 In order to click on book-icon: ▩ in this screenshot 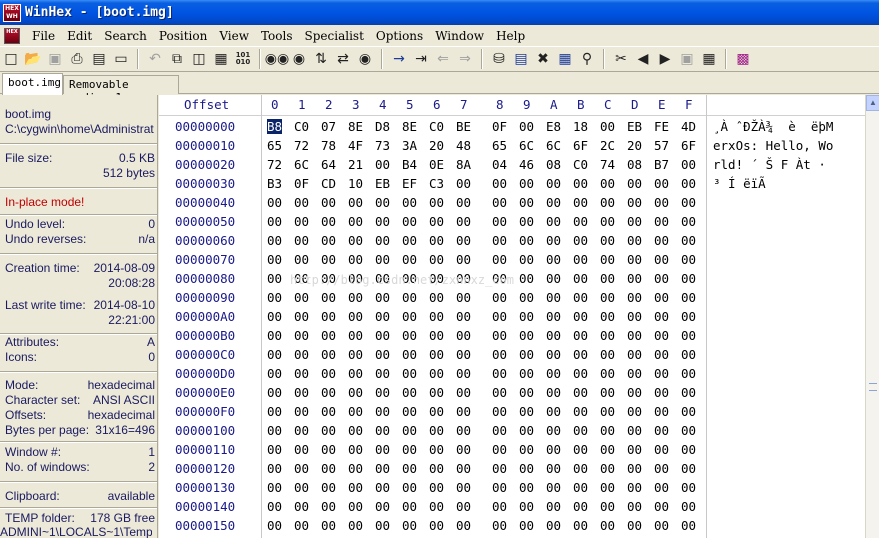, I will do `click(743, 59)`.